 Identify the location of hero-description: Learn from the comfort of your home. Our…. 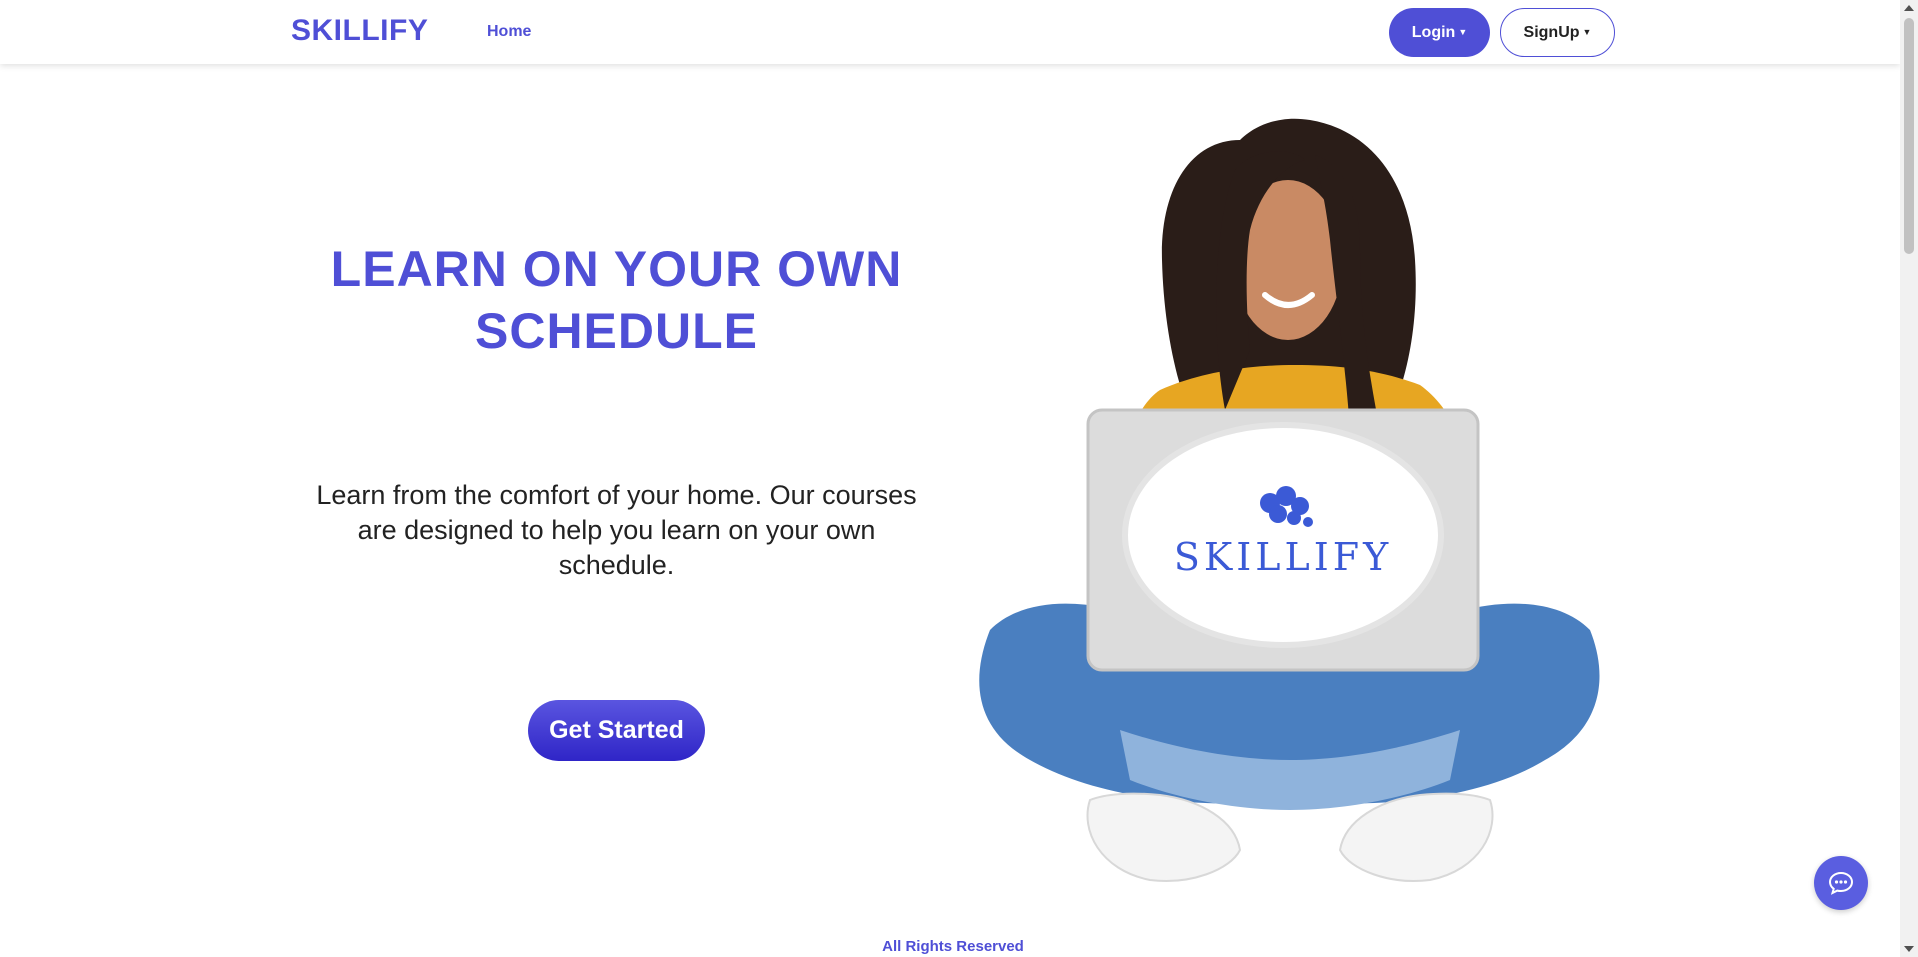
(616, 530).